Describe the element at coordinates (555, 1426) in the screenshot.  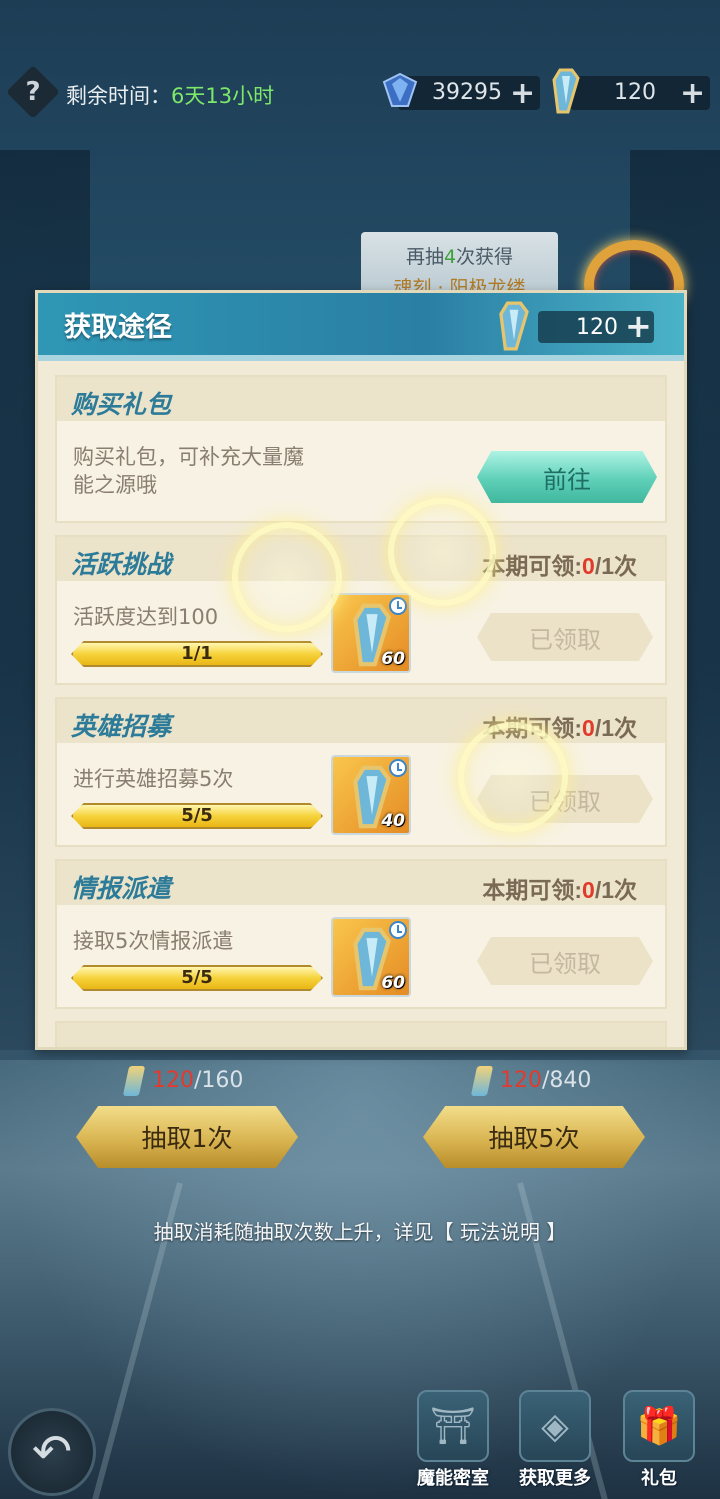
I see `diamond-frame-icon: ◈` at that location.